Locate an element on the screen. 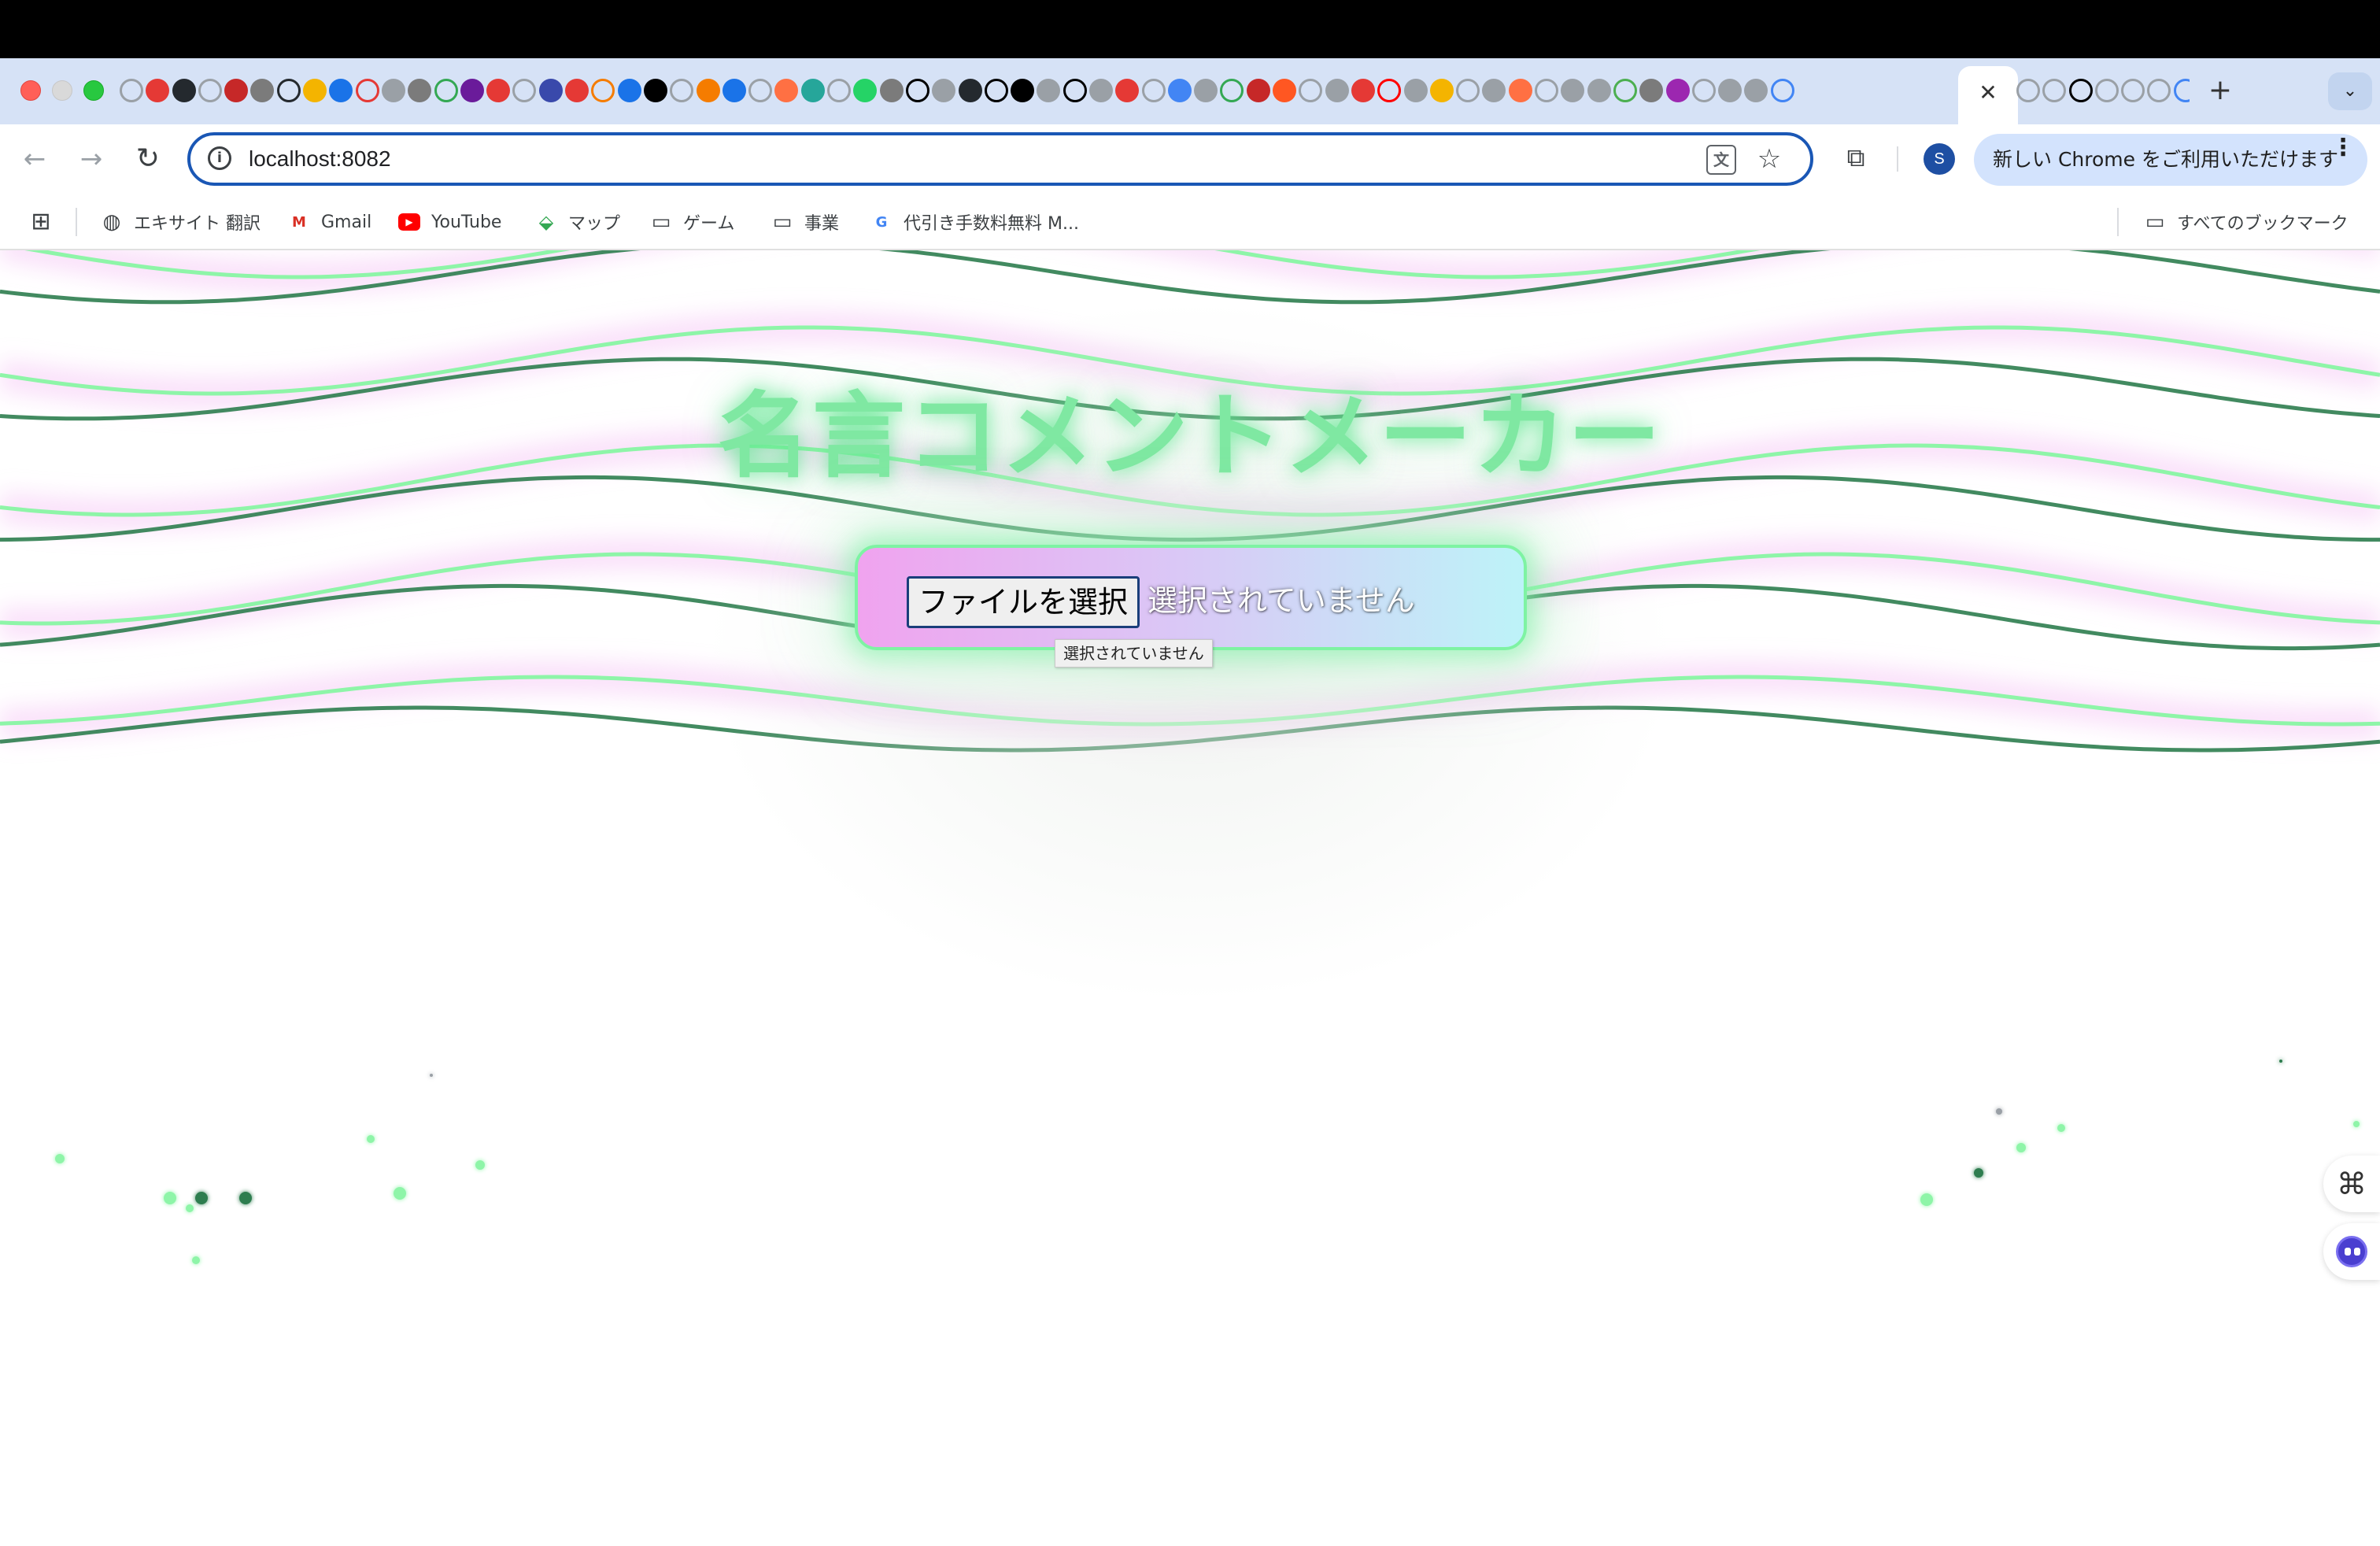 This screenshot has height=1546, width=2380. assistant-bot-button is located at coordinates (2351, 1251).